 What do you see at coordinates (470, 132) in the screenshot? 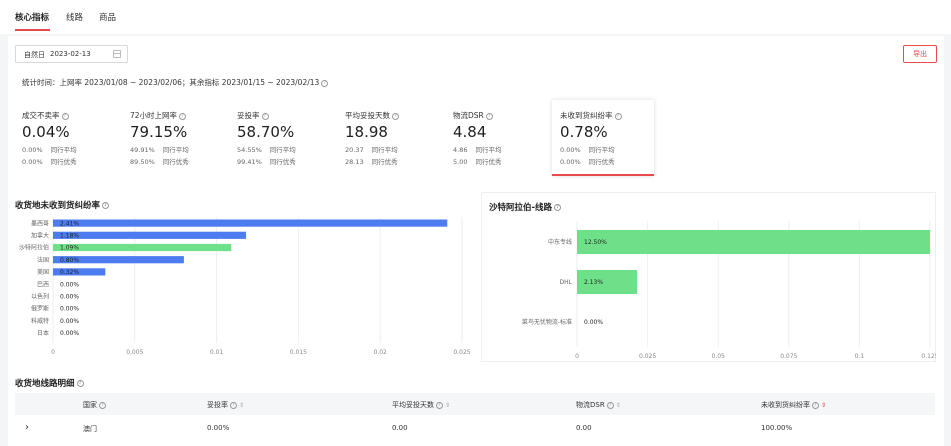
I see `metric-value: 4.84` at bounding box center [470, 132].